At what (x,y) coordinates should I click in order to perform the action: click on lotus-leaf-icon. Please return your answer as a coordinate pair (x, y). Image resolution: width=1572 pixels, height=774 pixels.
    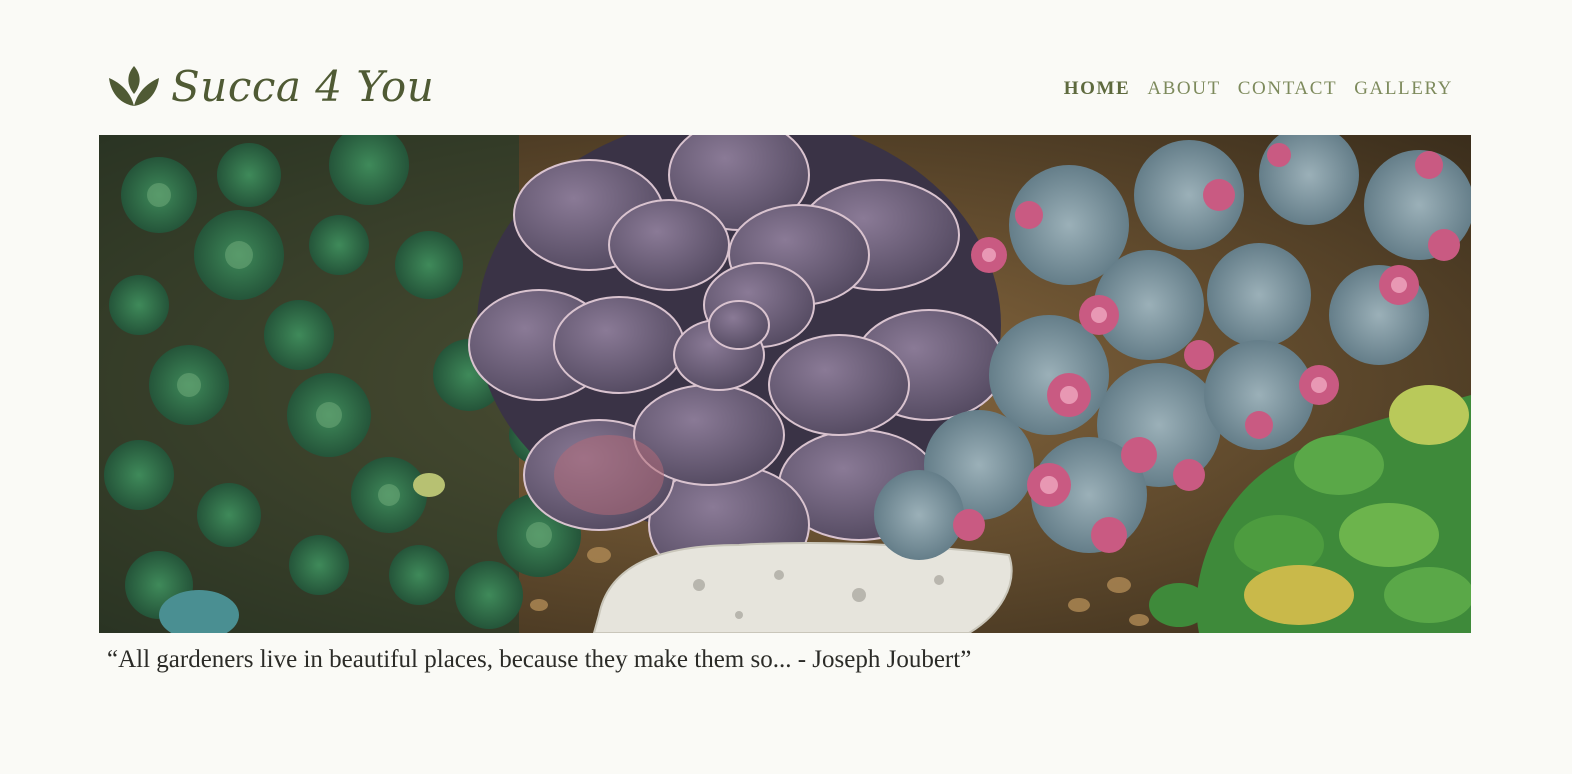
    Looking at the image, I should click on (134, 86).